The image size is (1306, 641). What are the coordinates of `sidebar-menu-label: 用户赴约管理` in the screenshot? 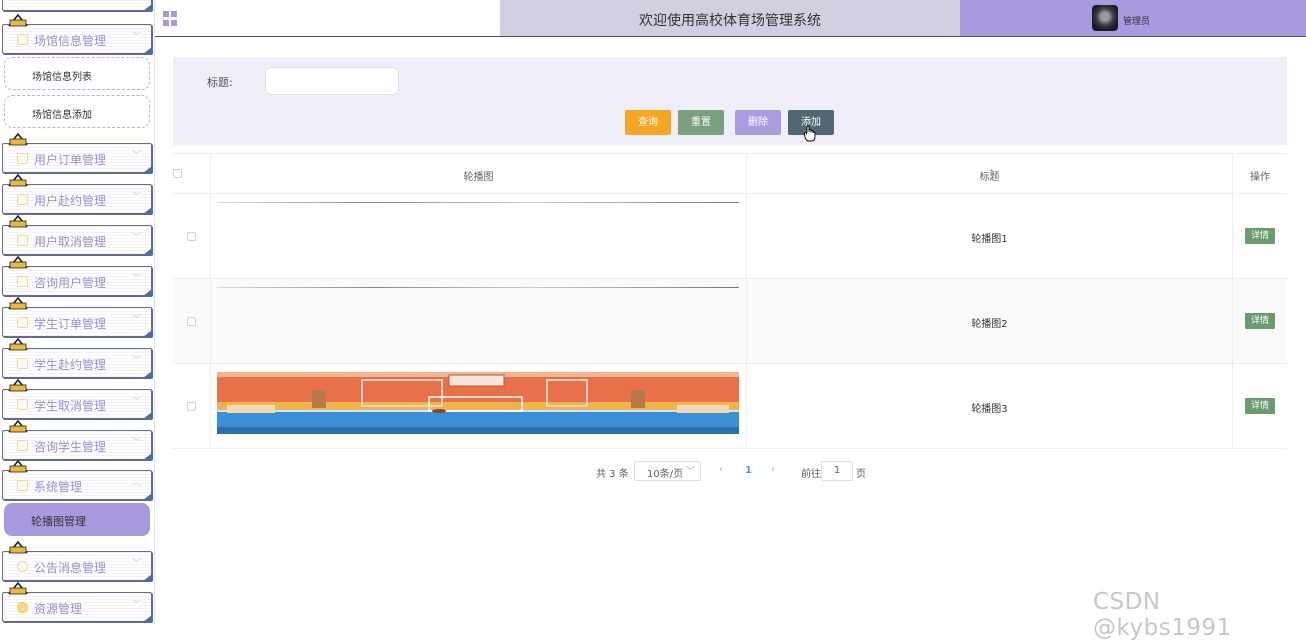 It's located at (70, 201).